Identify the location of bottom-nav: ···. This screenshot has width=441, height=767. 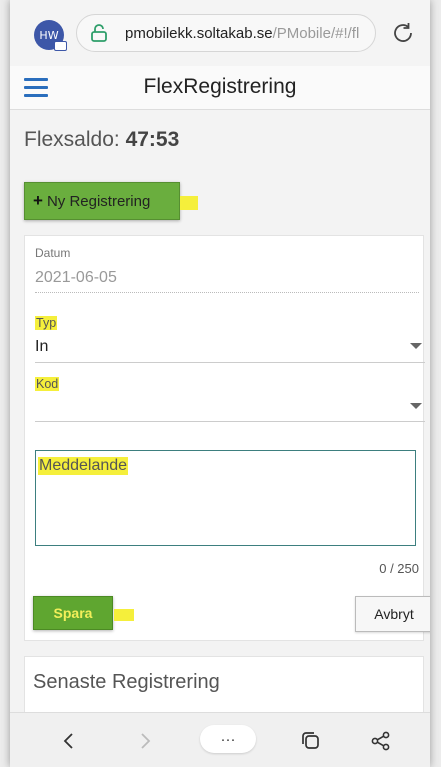
(220, 739).